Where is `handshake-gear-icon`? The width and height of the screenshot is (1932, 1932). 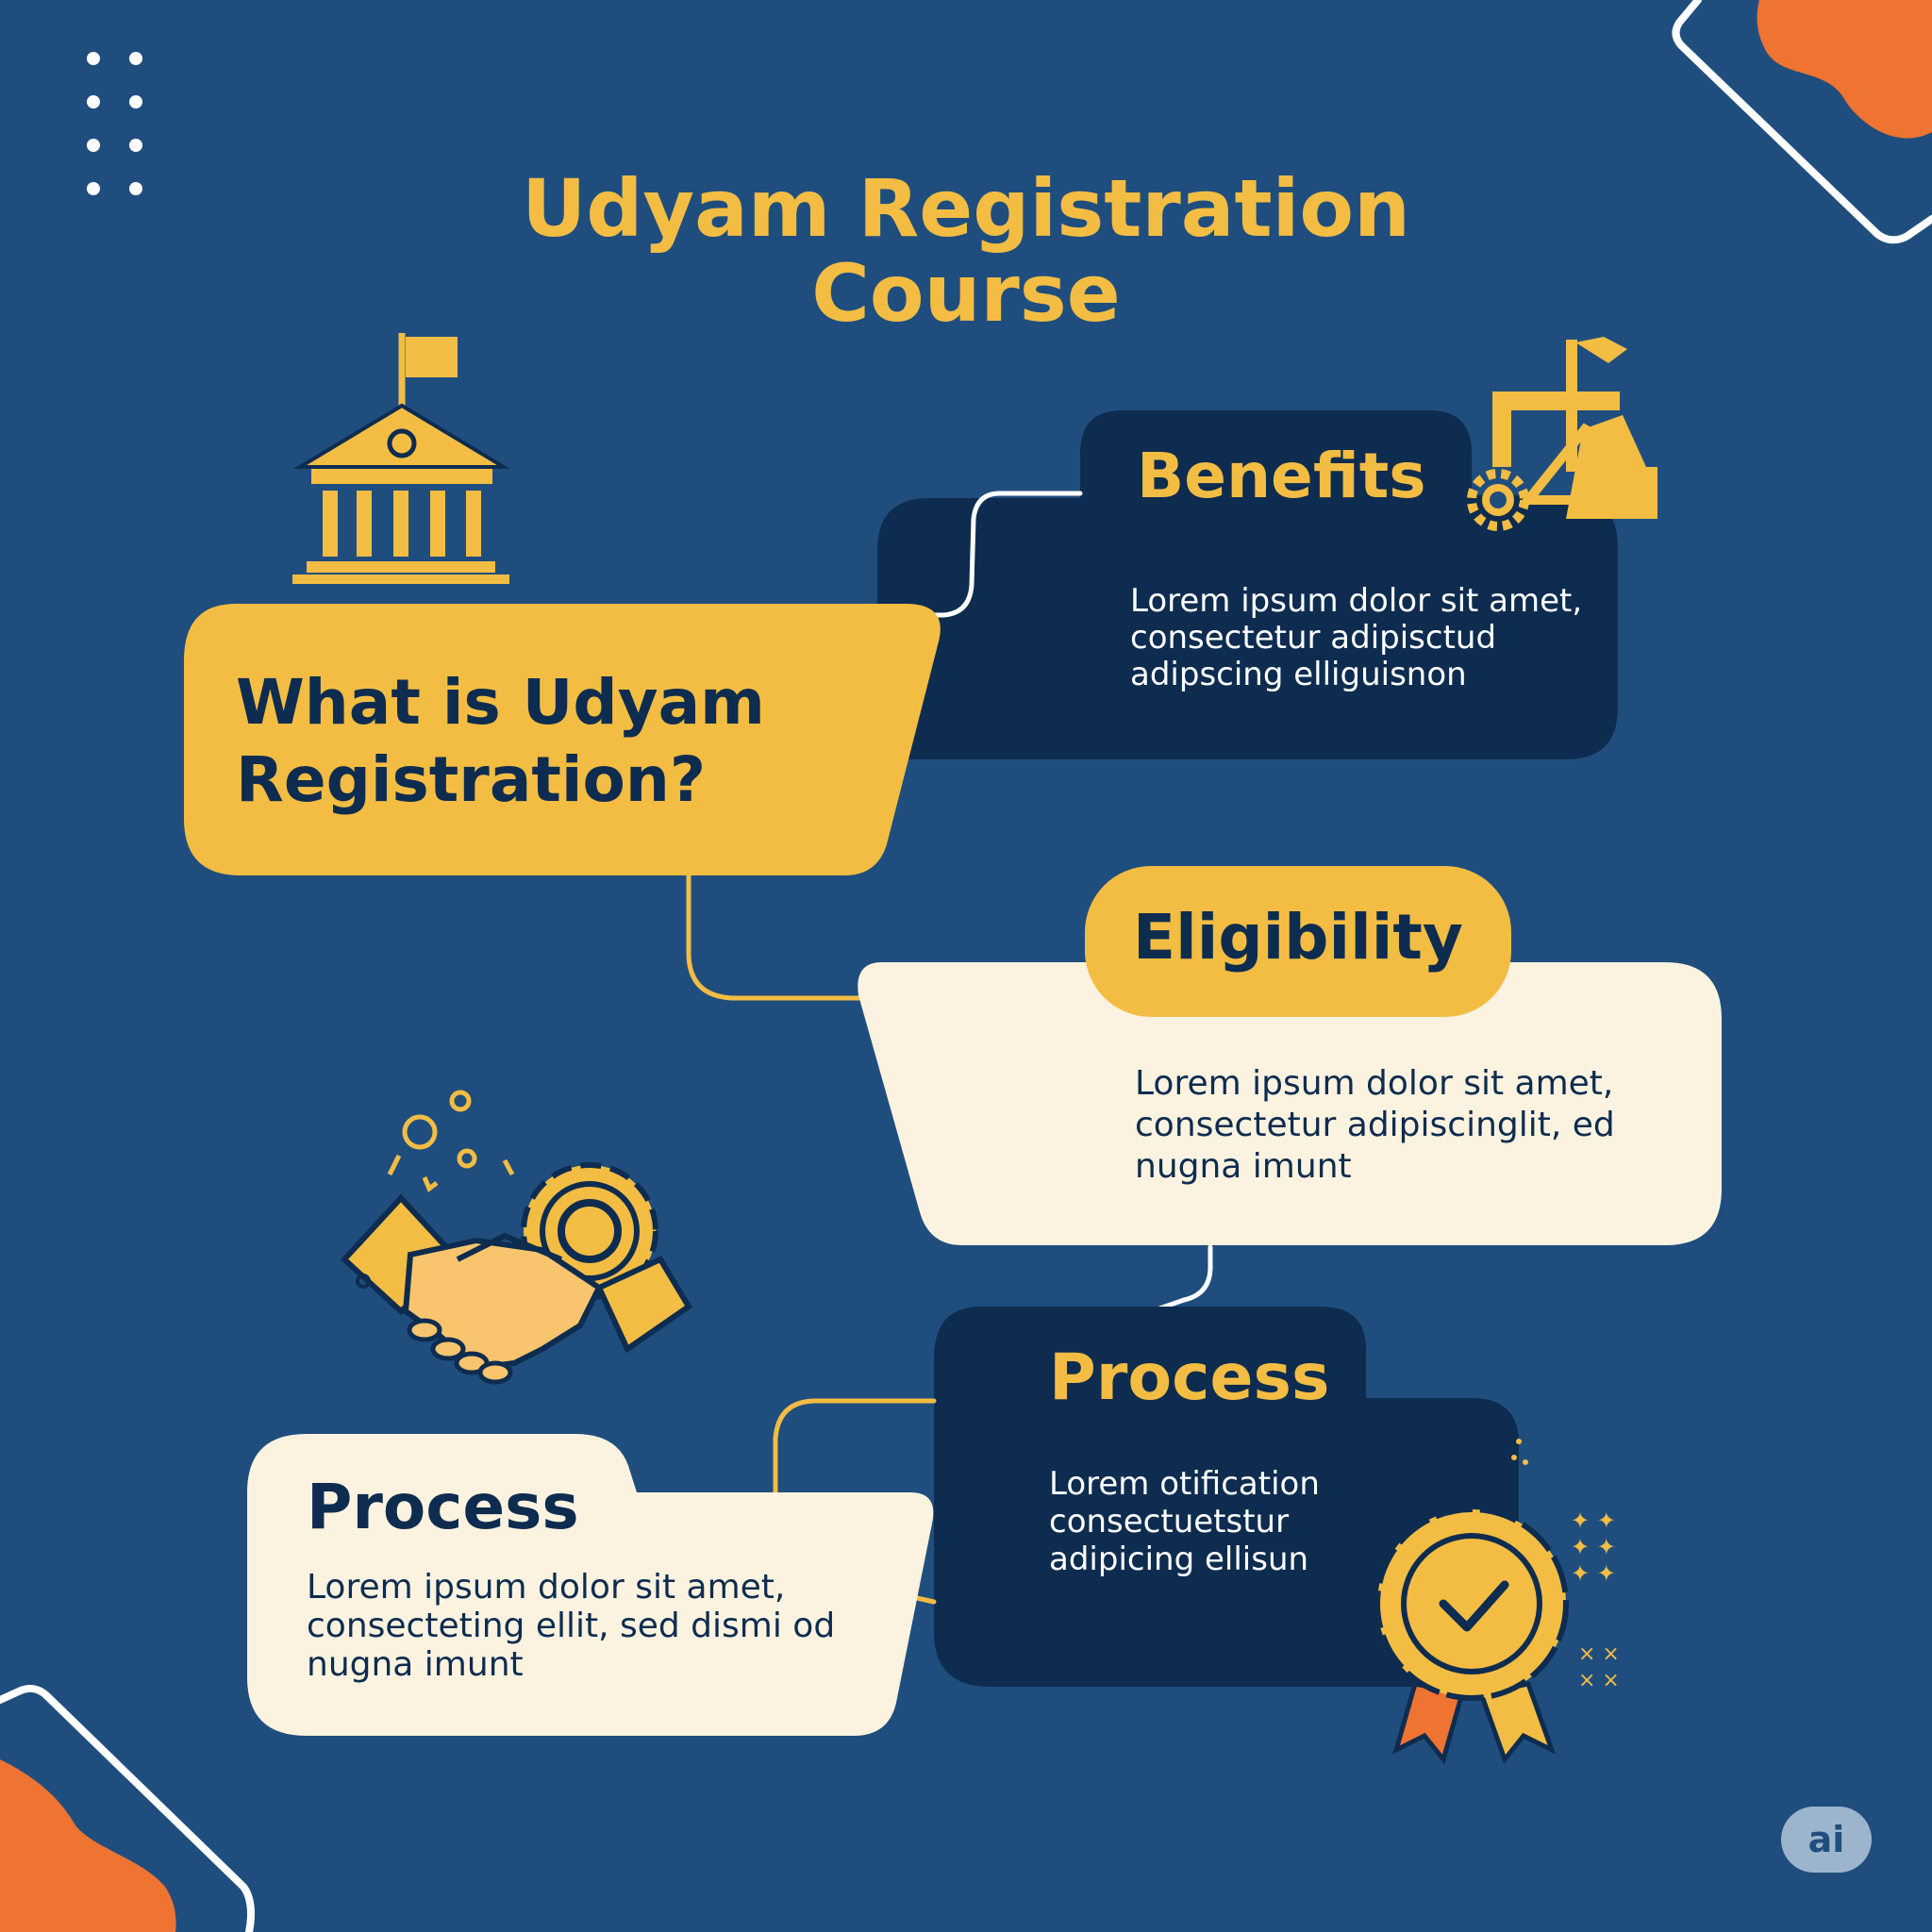
handshake-gear-icon is located at coordinates (517, 1238).